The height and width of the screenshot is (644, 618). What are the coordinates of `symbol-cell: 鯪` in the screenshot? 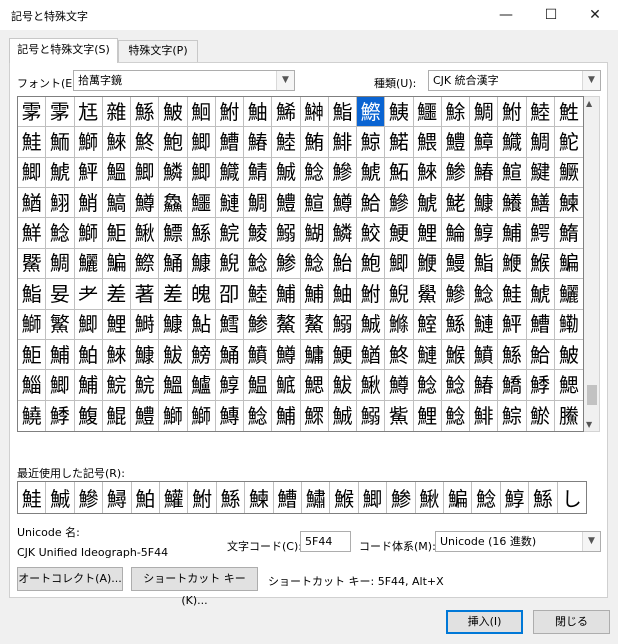 It's located at (258, 233).